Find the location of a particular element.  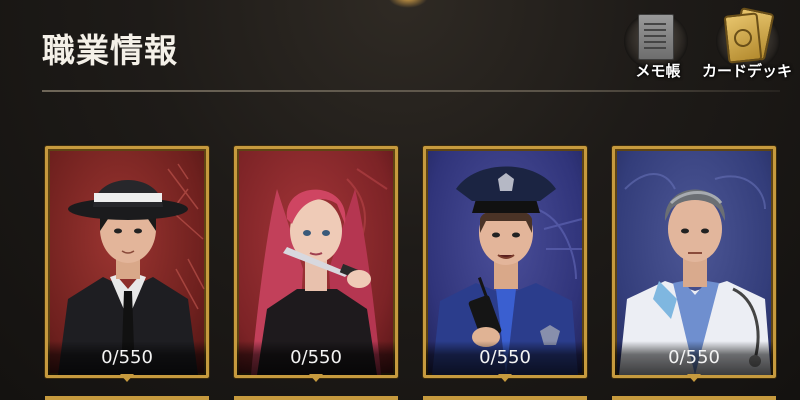

card-tab-doctor is located at coordinates (694, 378).